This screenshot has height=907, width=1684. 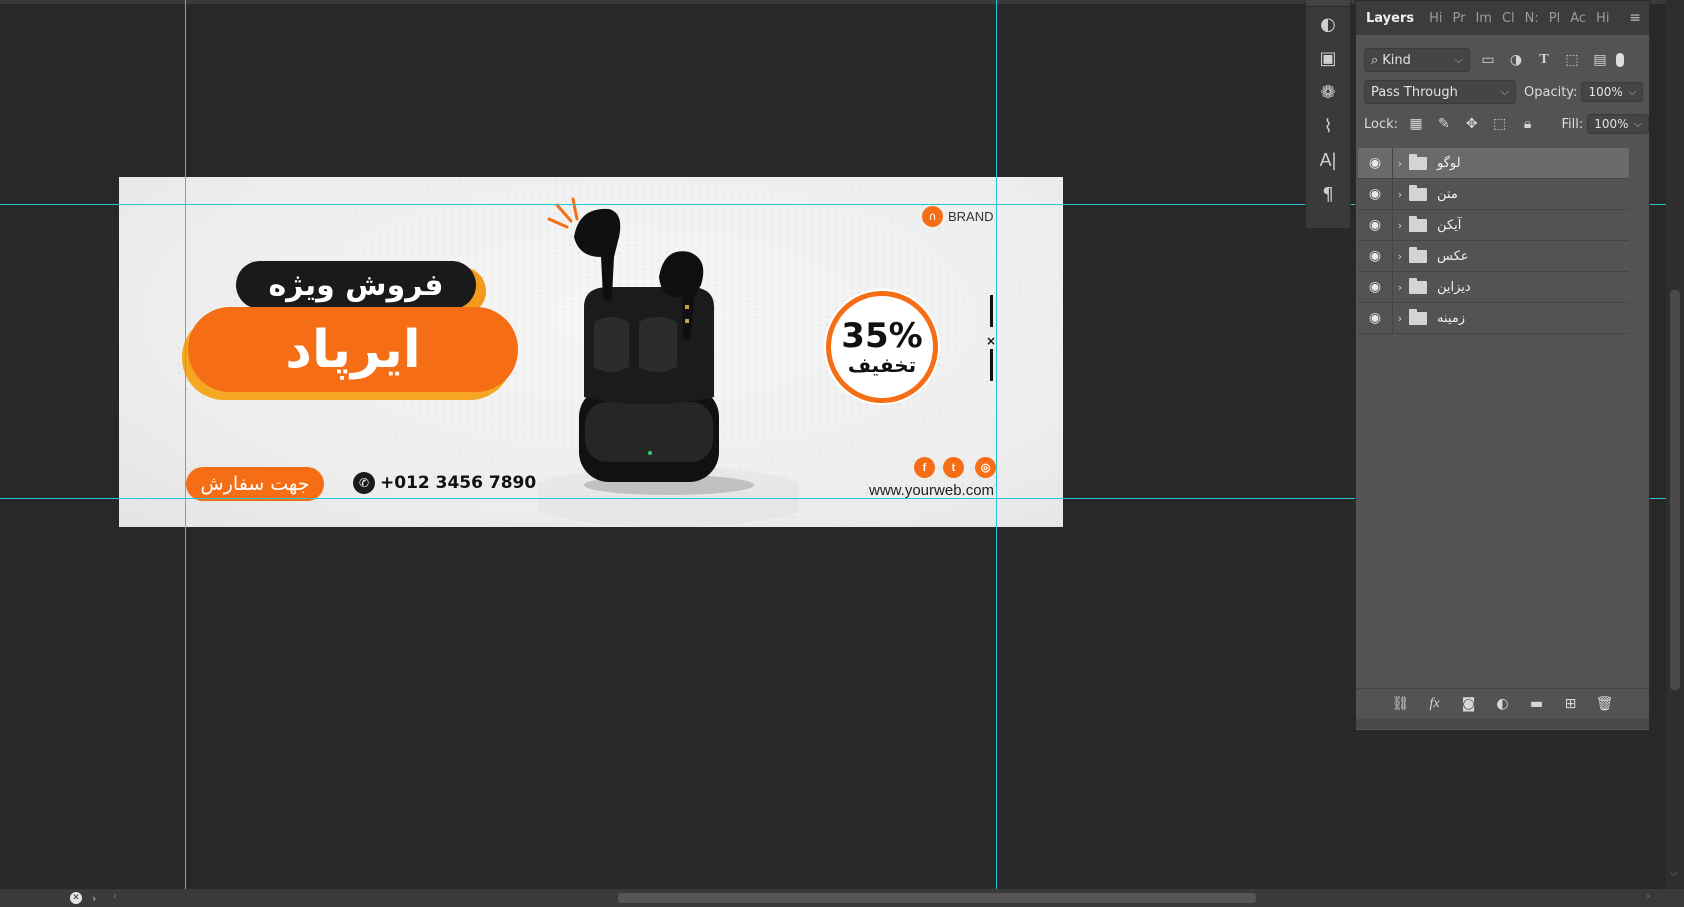 I want to click on vertical-scrollbar: ⌵, so click(x=1675, y=444).